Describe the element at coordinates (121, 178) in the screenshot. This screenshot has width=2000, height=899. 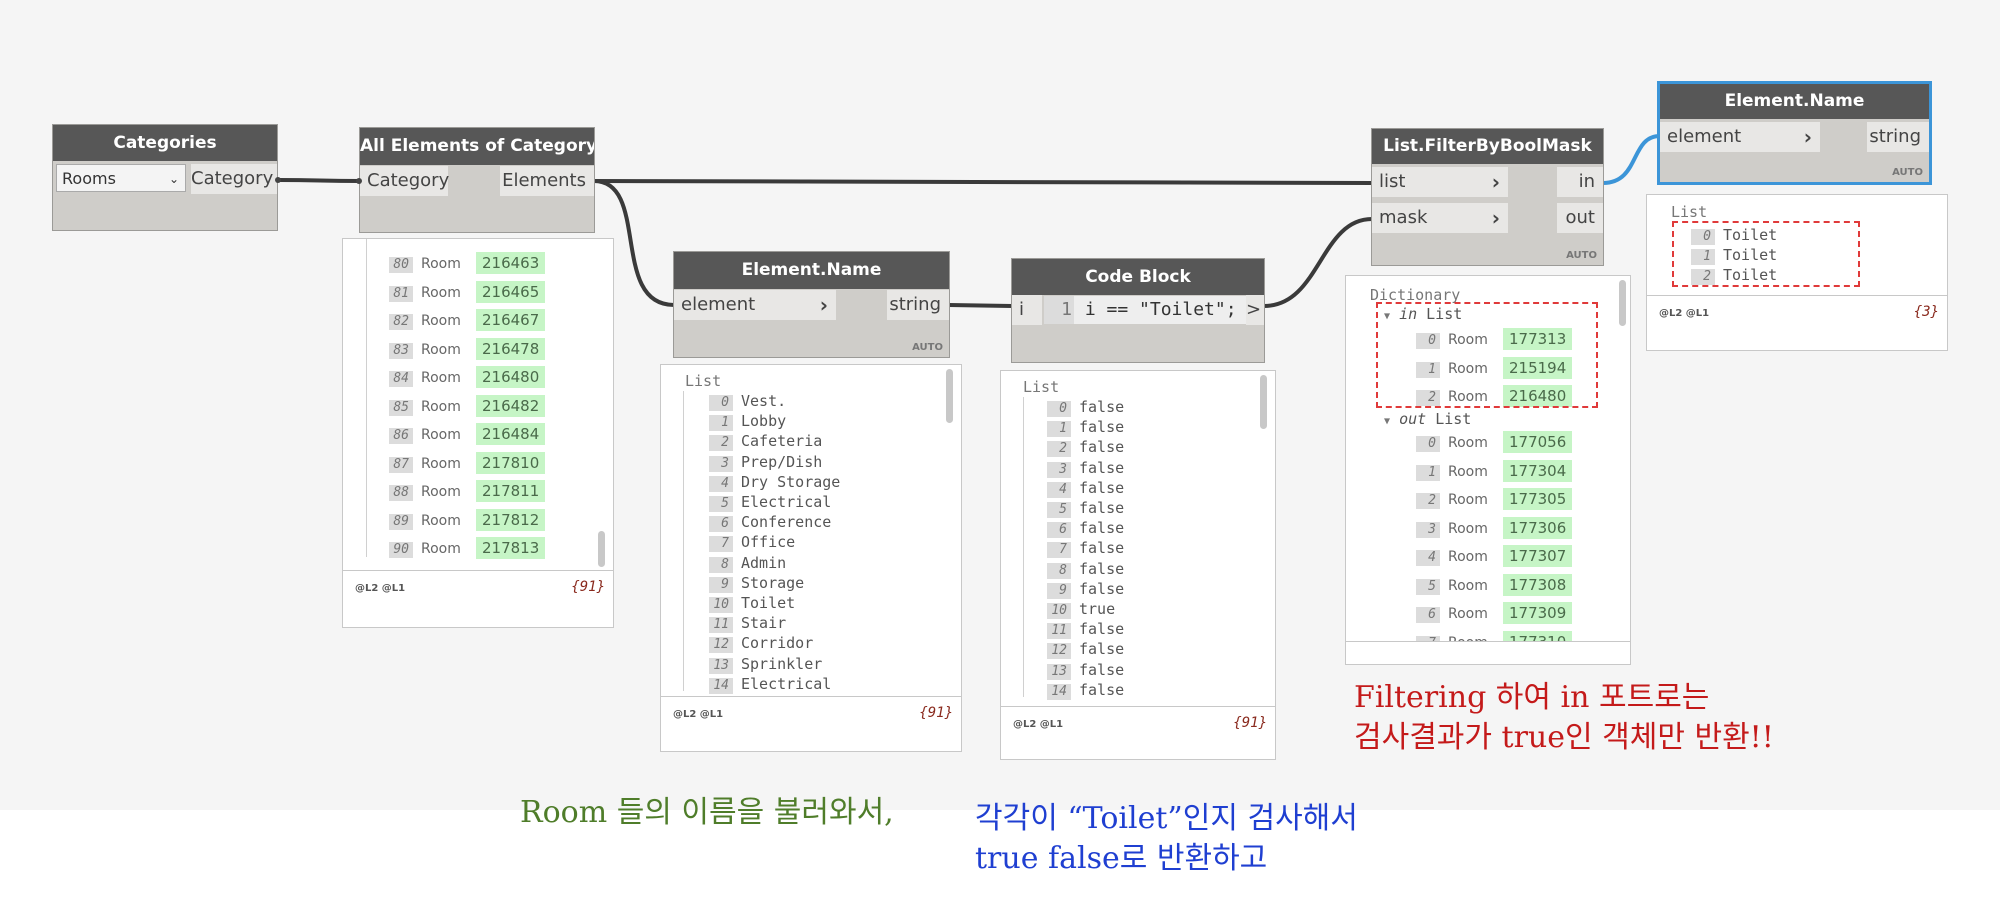
I see `categories-dropdown: Rooms ⌄` at that location.